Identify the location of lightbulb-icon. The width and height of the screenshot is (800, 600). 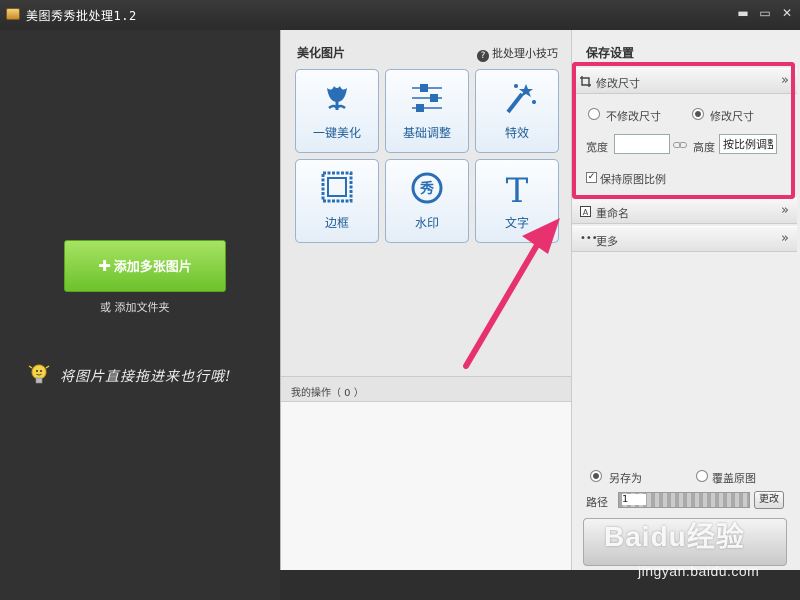
(39, 374).